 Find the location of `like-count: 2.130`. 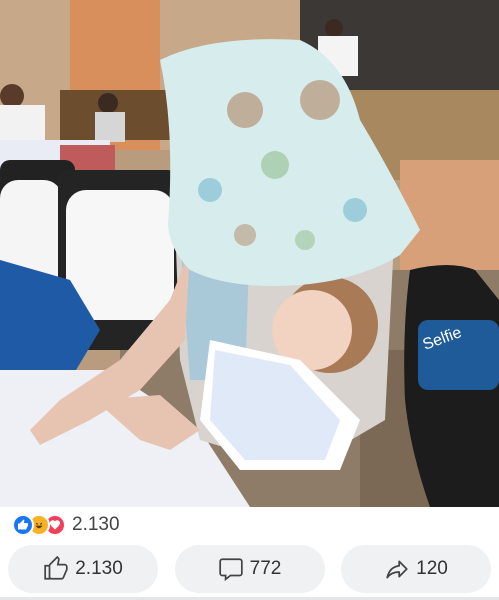

like-count: 2.130 is located at coordinates (99, 568).